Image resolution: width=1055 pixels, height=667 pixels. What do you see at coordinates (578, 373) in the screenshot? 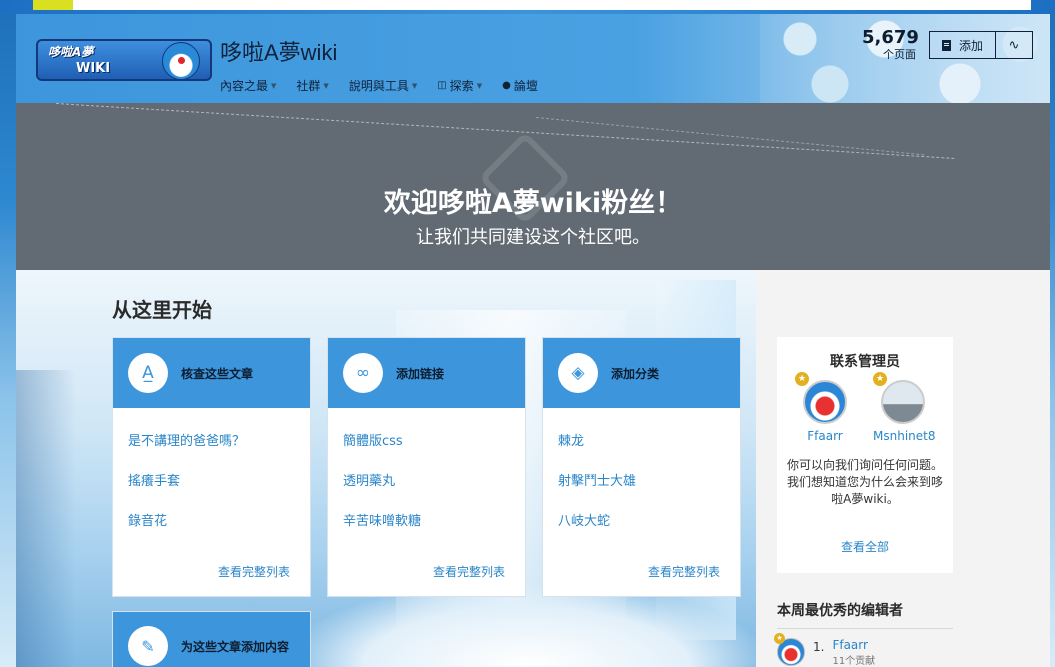
I see `tag-icon: ◈` at bounding box center [578, 373].